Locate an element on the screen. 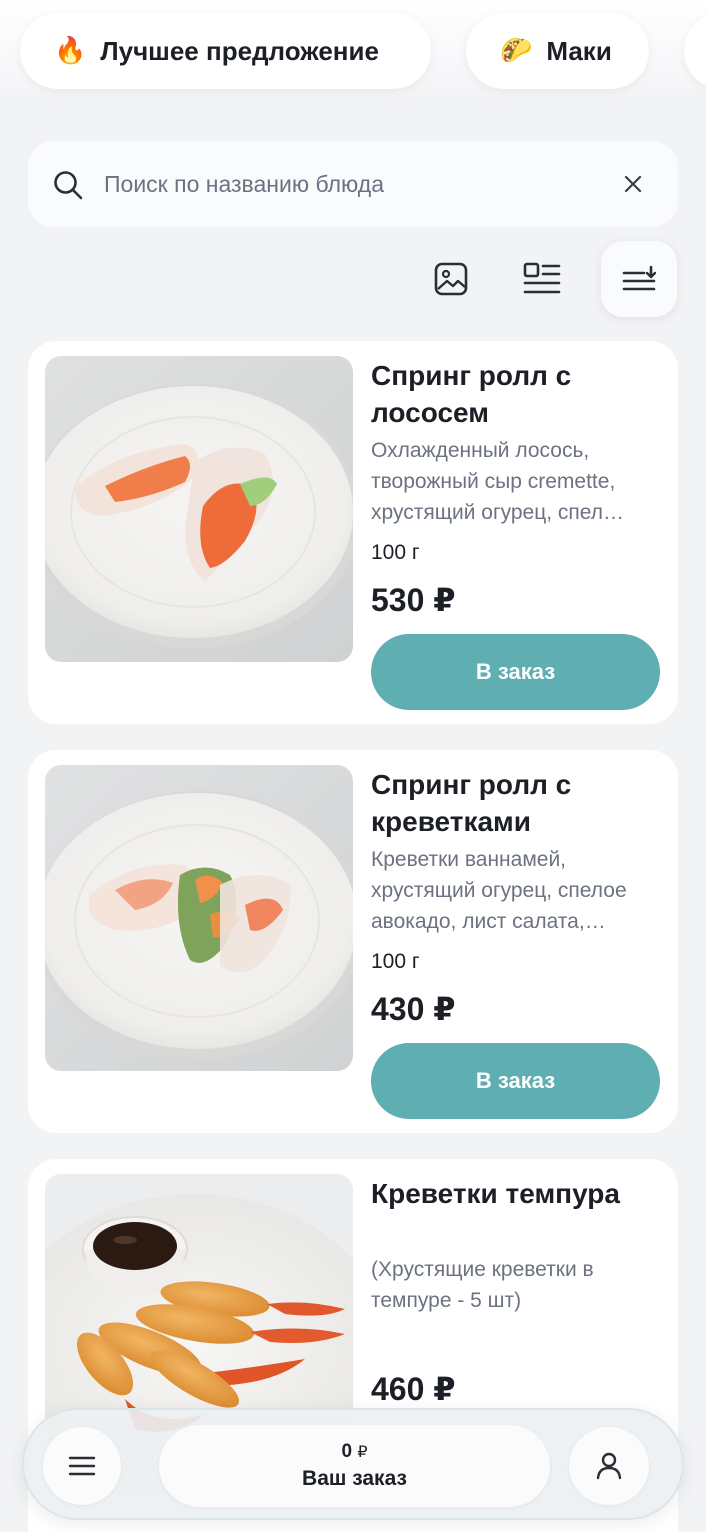 The height and width of the screenshot is (1532, 706). close-icon is located at coordinates (633, 184).